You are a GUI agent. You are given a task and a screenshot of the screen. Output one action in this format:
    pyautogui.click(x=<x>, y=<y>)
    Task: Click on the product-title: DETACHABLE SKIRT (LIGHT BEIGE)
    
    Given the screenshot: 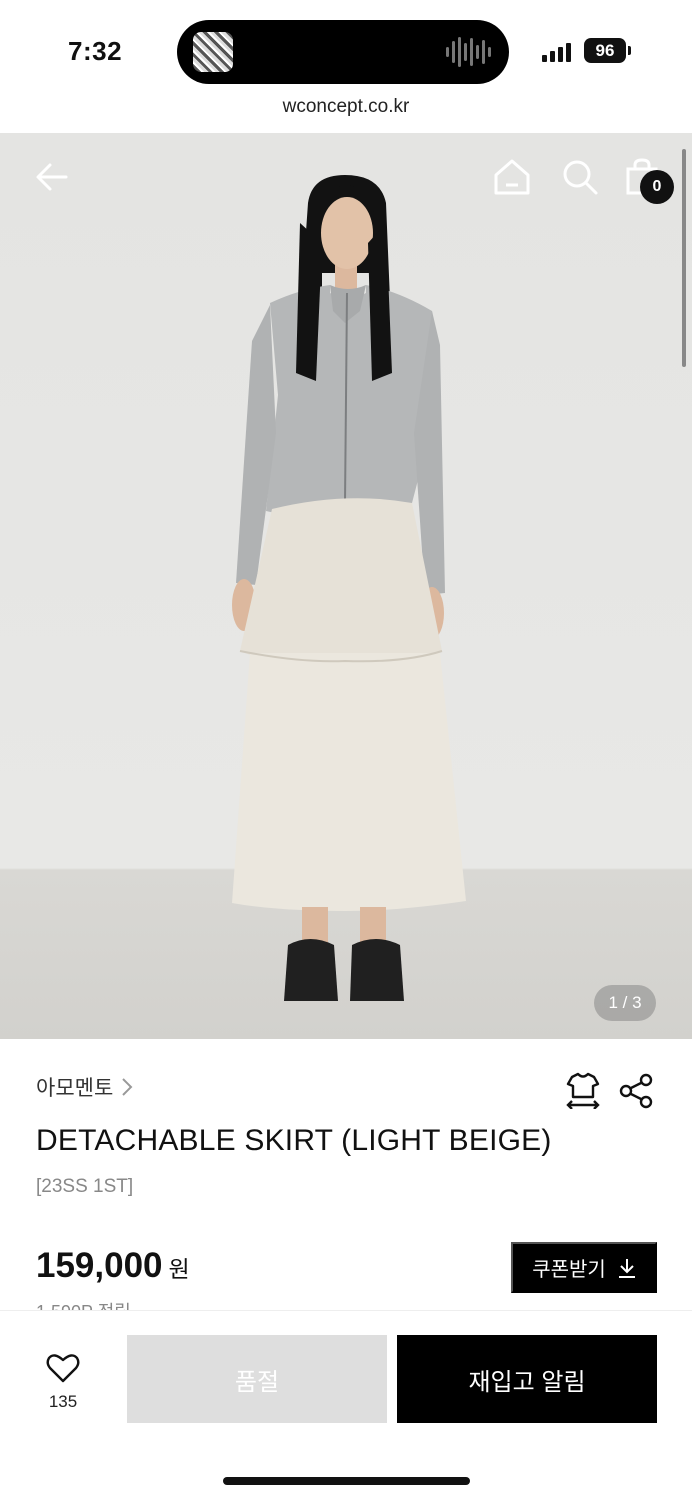 What is the action you would take?
    pyautogui.click(x=294, y=1140)
    